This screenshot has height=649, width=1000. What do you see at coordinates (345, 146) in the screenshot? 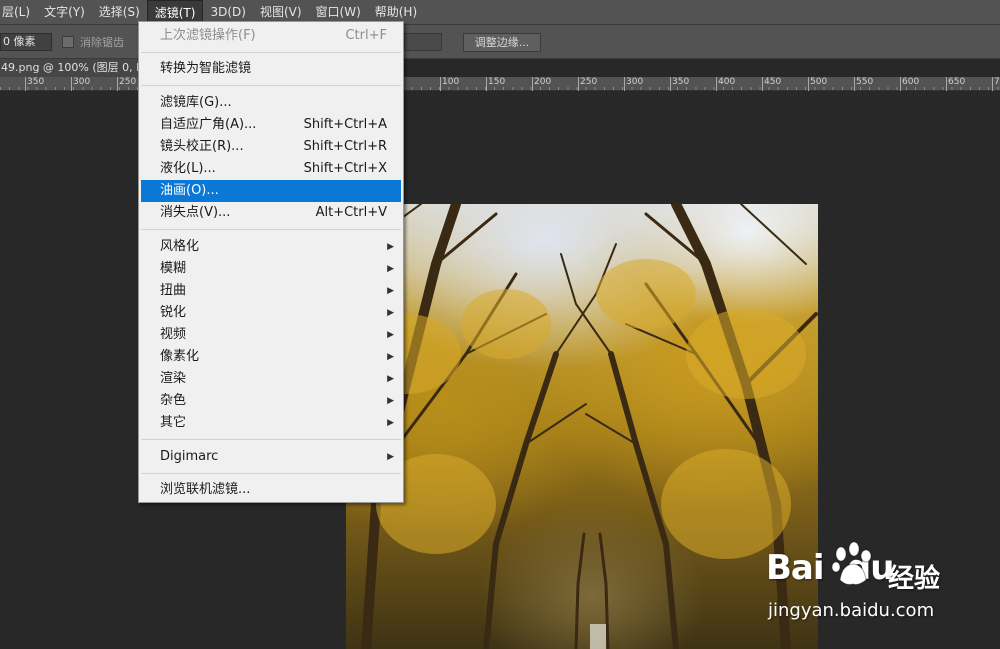
I see `shortcut-label: Shift+Ctrl+R` at bounding box center [345, 146].